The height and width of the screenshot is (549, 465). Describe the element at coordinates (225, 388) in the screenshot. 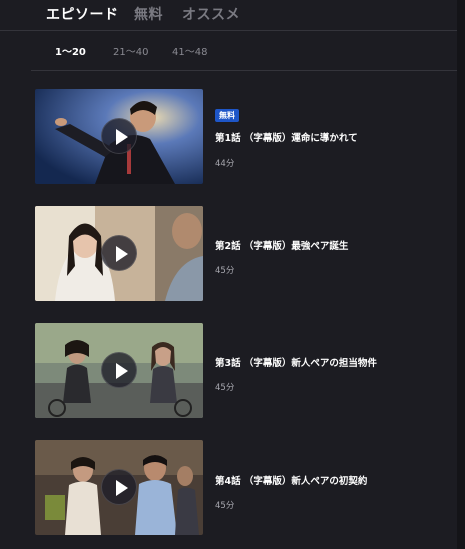

I see `episode-3-duration: 45分` at that location.